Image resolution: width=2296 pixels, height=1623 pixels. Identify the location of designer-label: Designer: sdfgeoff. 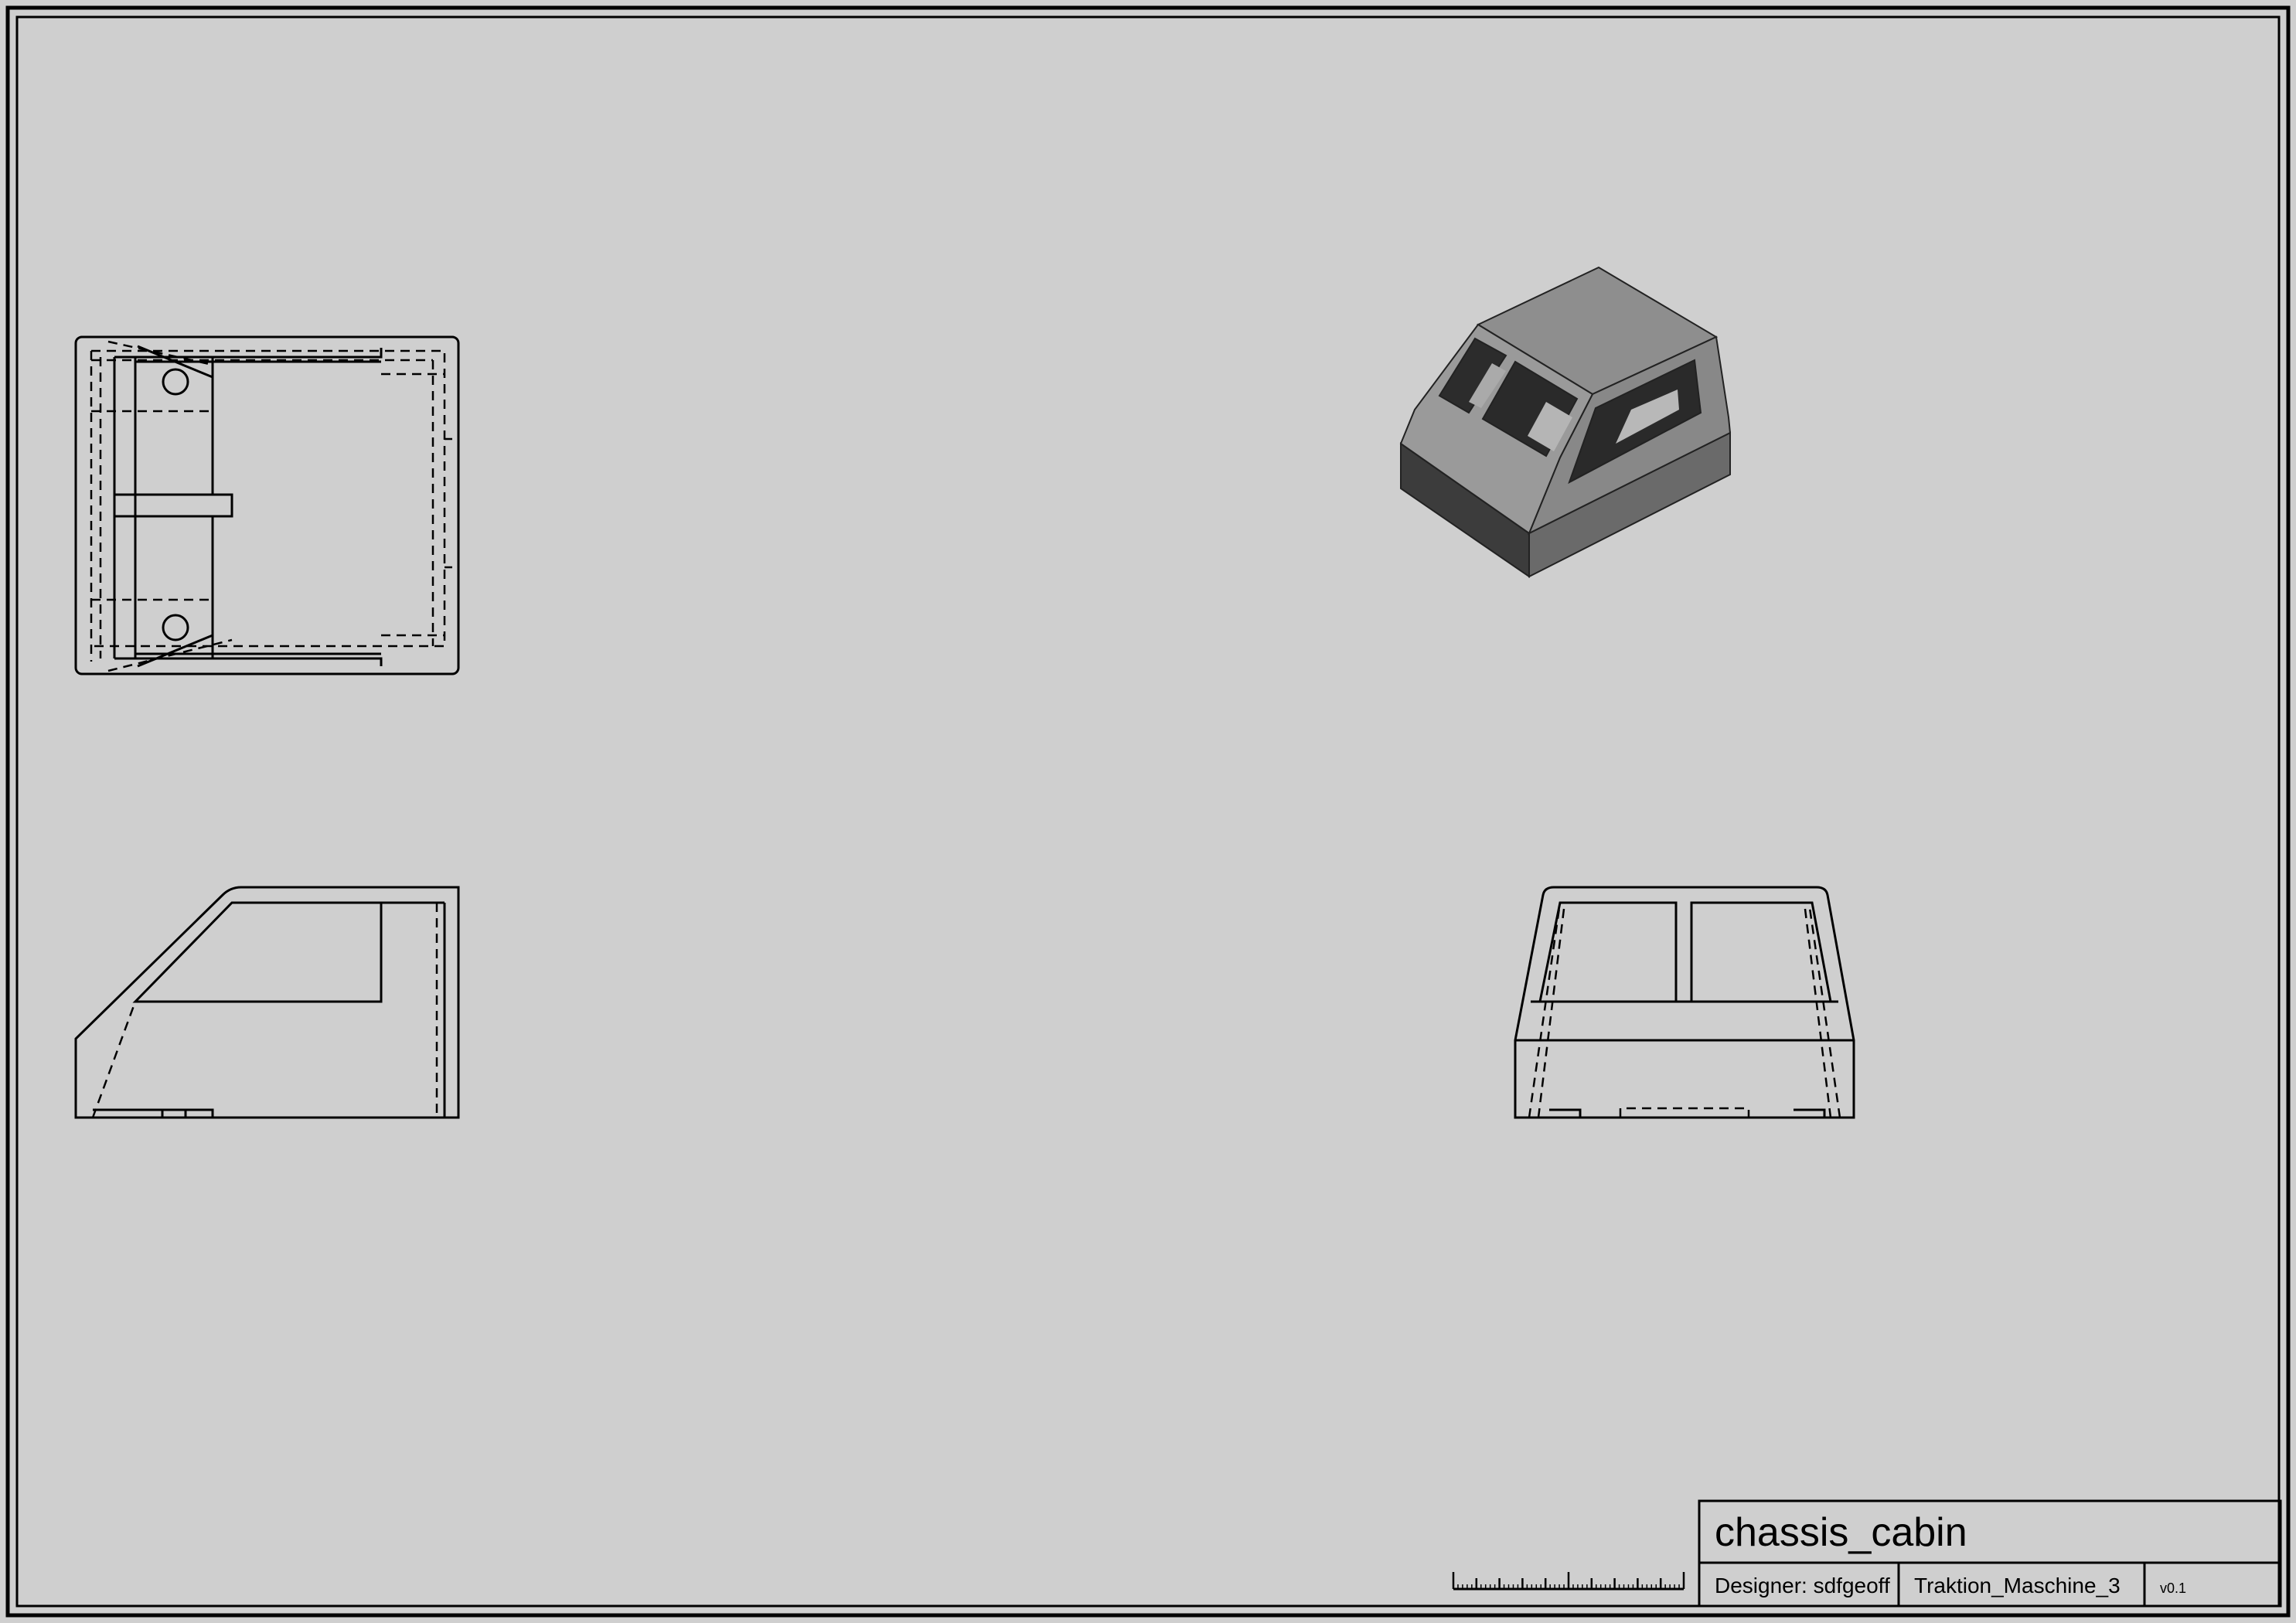
(1802, 1585).